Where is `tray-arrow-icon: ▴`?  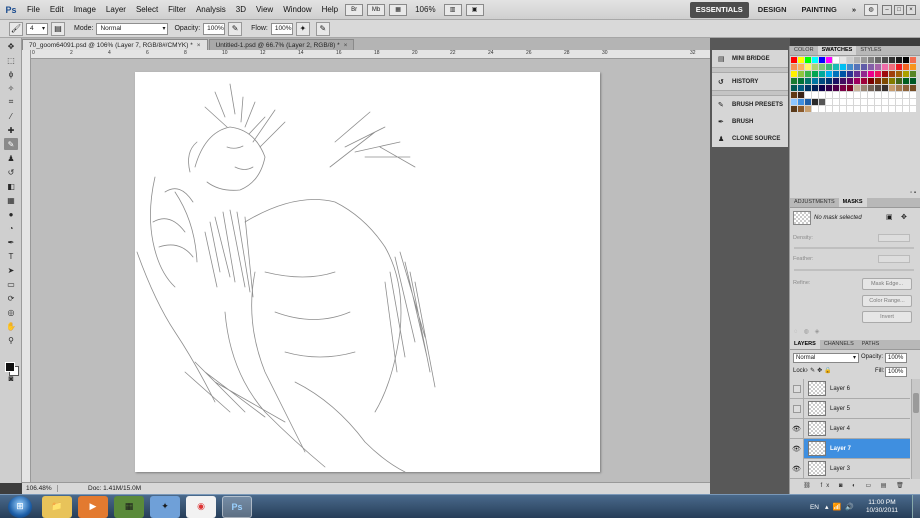 tray-arrow-icon: ▴ is located at coordinates (827, 507).